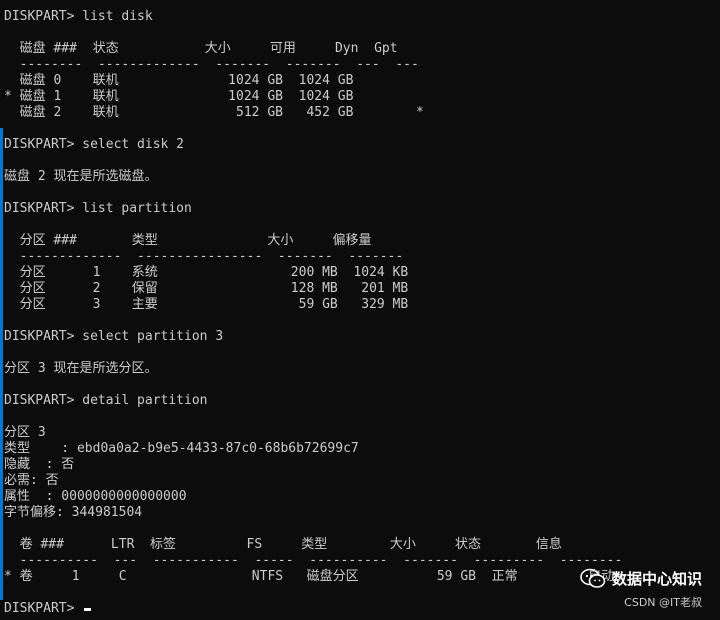  I want to click on console-line-11: 磁盘 2 现在是所选磁盘。, so click(81, 176).